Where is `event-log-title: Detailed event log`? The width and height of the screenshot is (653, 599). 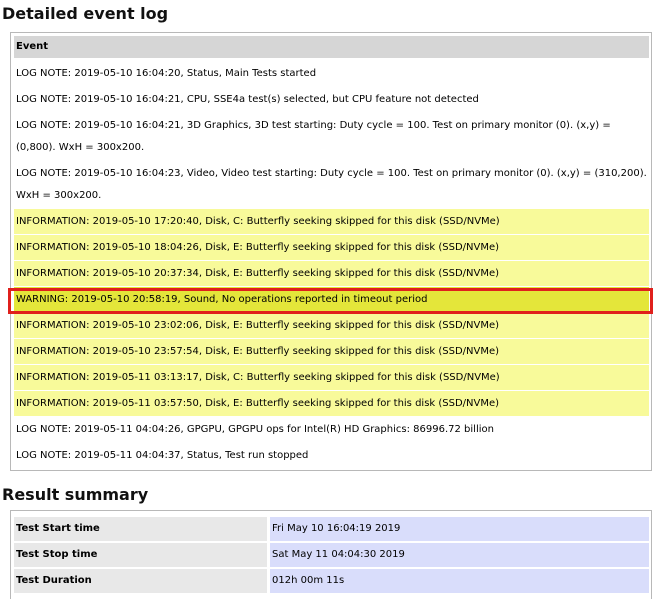
event-log-title: Detailed event log is located at coordinates (85, 13).